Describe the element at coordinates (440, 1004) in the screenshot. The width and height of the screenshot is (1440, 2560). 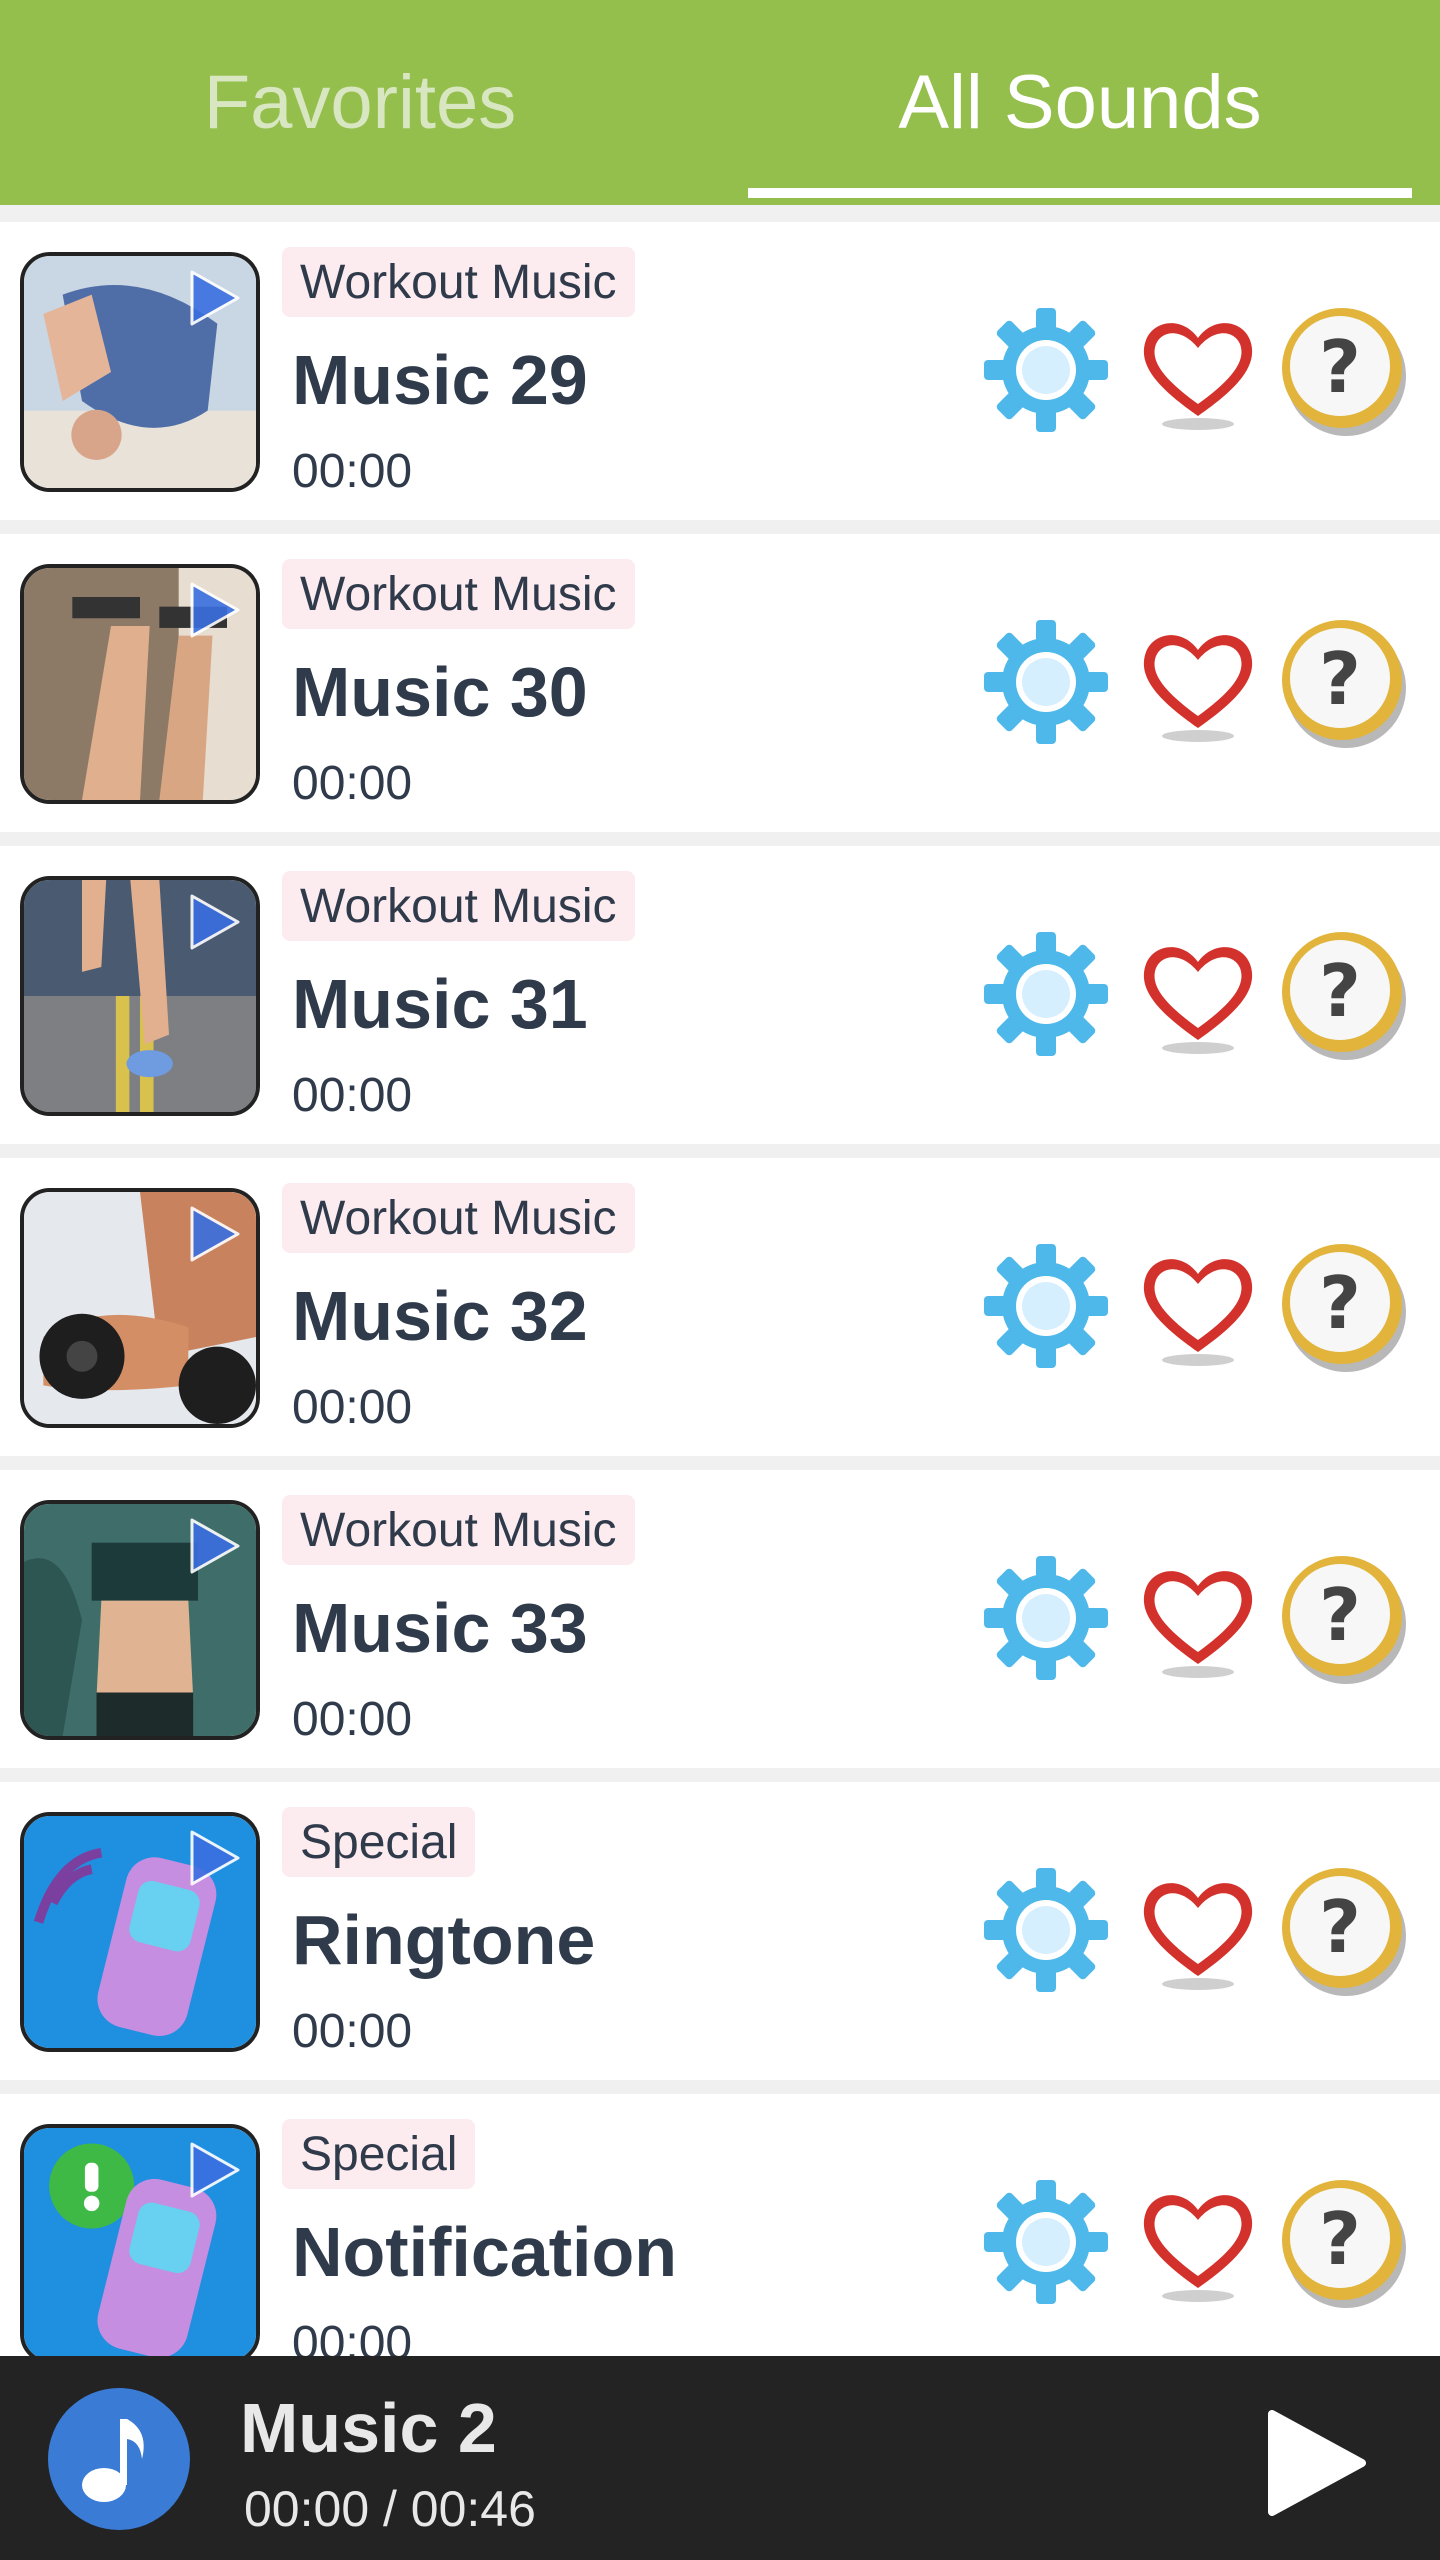
I see `sound-title: Music 31` at that location.